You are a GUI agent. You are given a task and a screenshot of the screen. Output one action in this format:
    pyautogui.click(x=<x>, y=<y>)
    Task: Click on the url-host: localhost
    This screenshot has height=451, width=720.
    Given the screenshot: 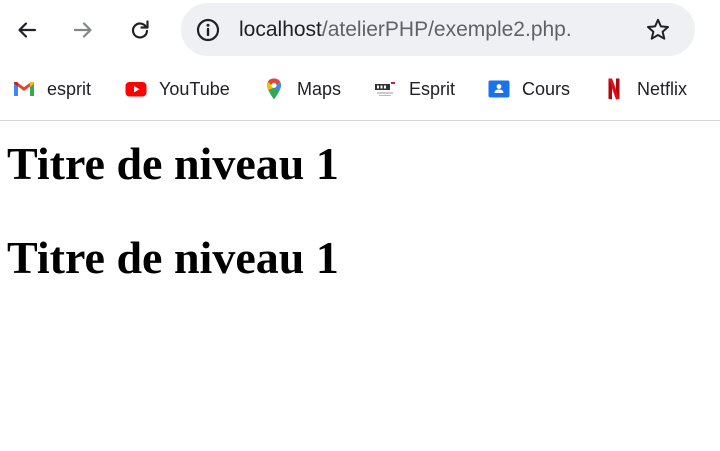 What is the action you would take?
    pyautogui.click(x=280, y=29)
    